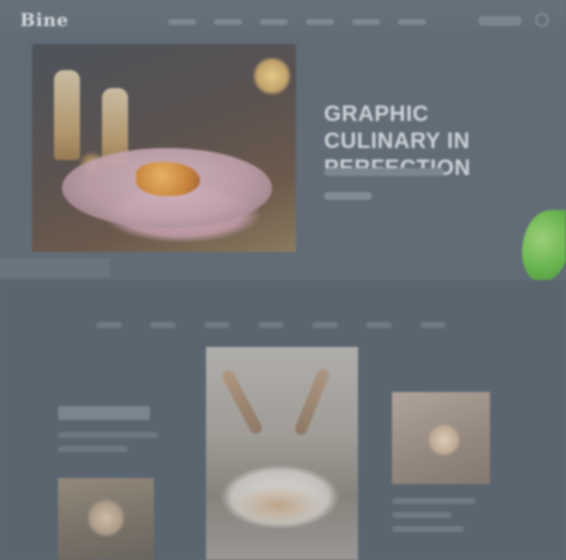 Image resolution: width=566 pixels, height=560 pixels. I want to click on circle-icon, so click(542, 20).